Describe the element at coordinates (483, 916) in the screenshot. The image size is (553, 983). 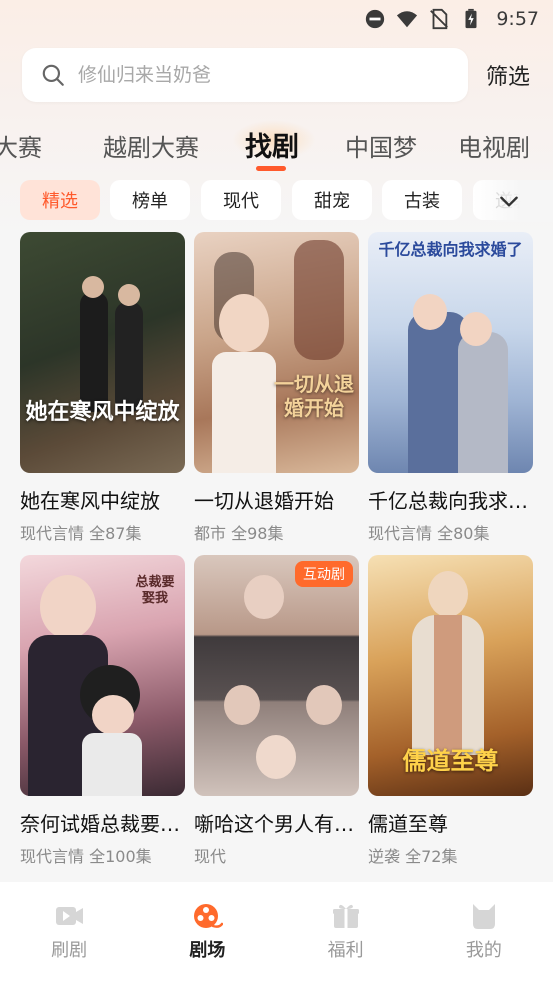
I see `profile-cat-icon` at that location.